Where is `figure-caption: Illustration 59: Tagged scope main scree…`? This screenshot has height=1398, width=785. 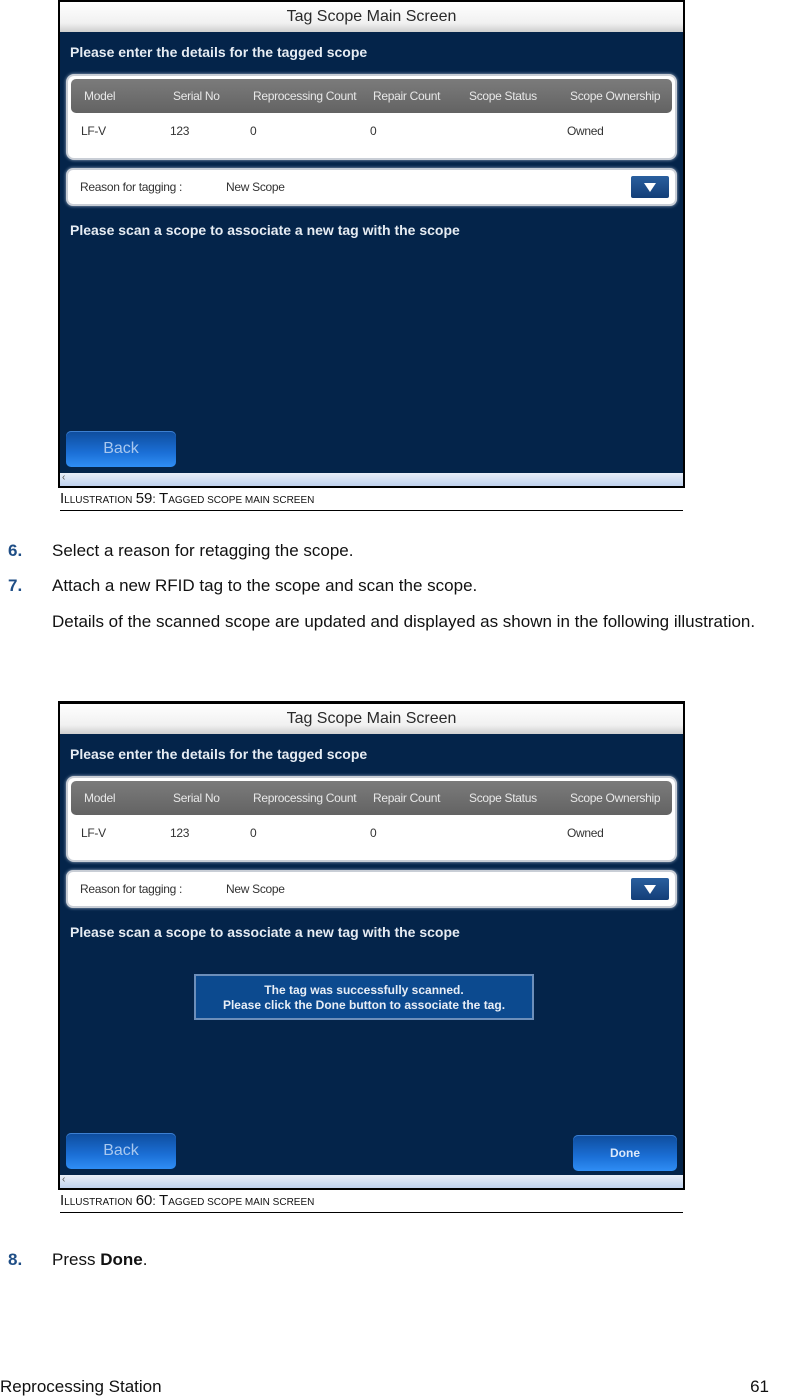 figure-caption: Illustration 59: Tagged scope main scree… is located at coordinates (371, 499).